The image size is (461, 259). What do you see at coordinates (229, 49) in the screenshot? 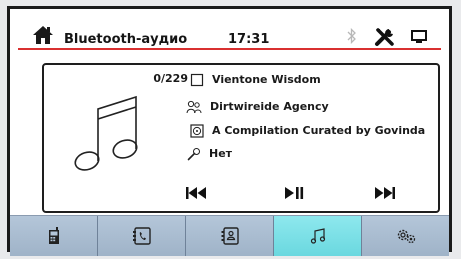
I see `header-divider` at bounding box center [229, 49].